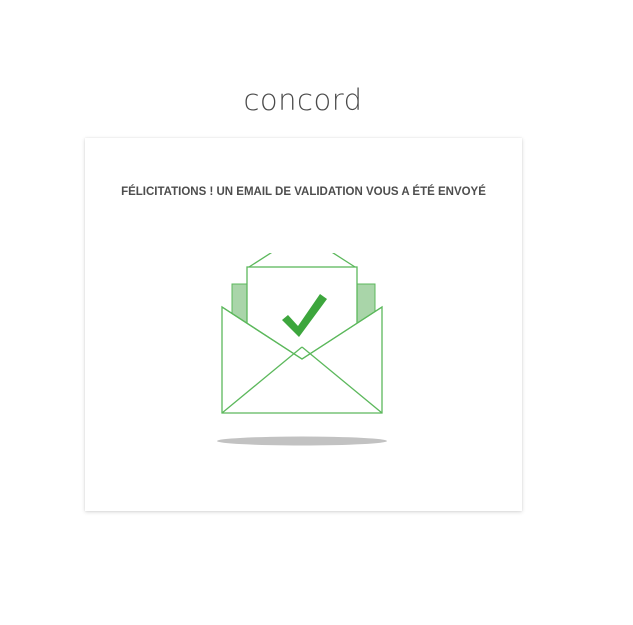 This screenshot has width=633, height=625. I want to click on concord-logo: concord, so click(303, 100).